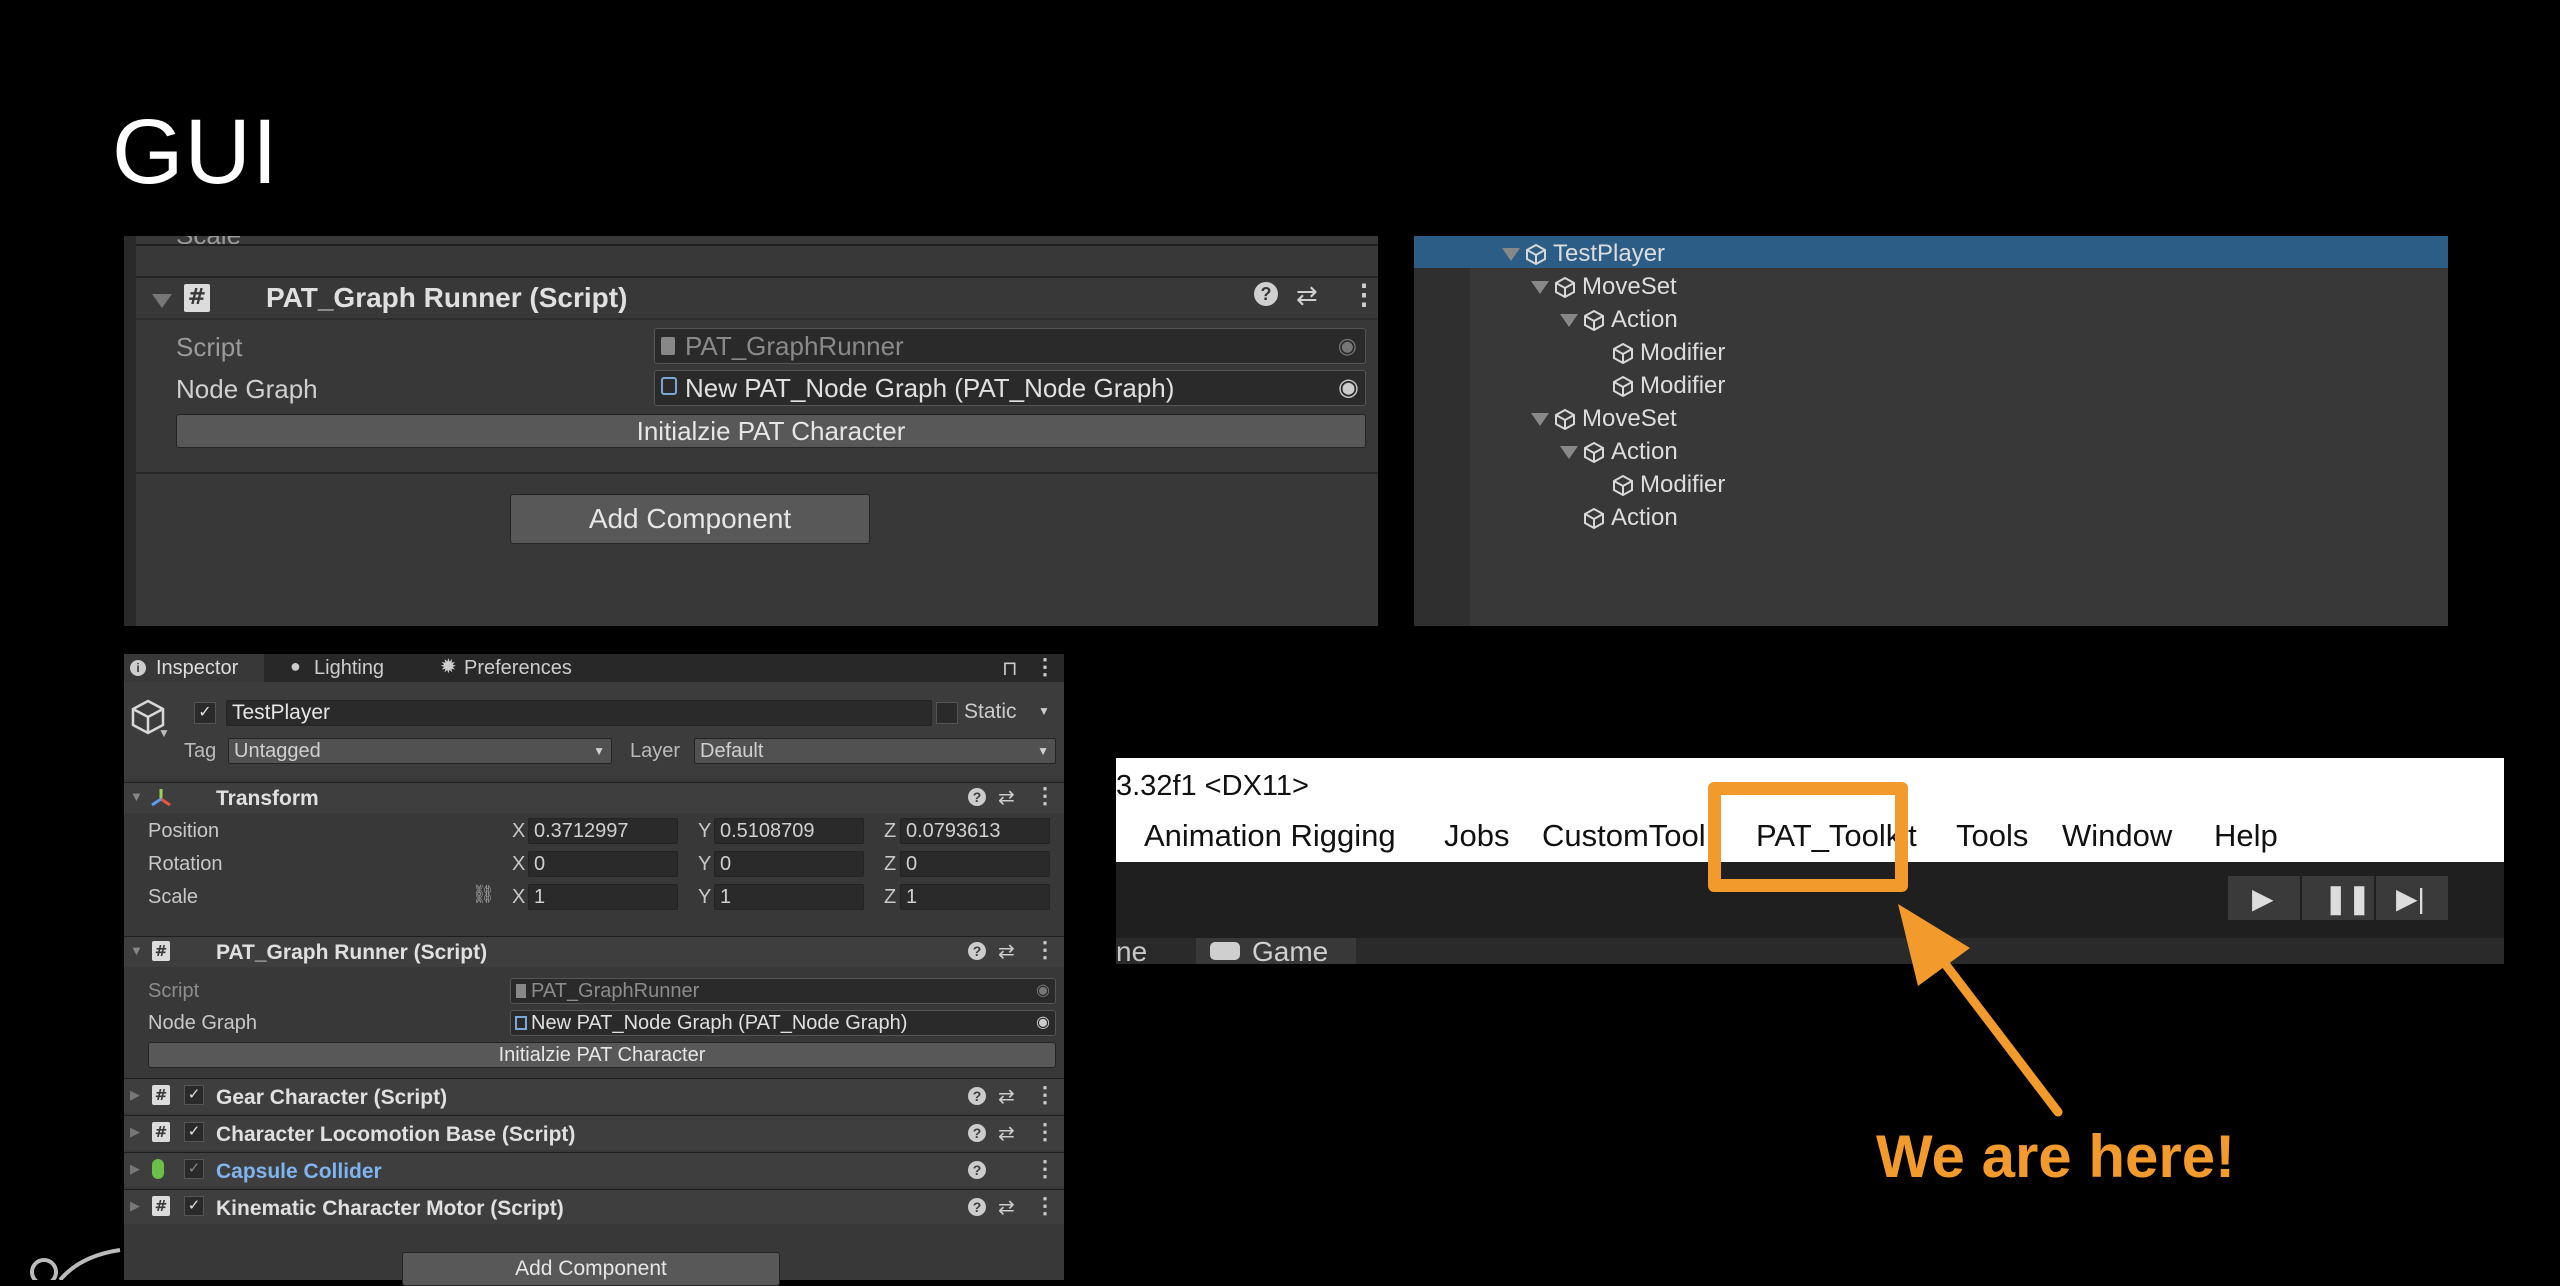 The image size is (2560, 1286). I want to click on position-y-field: 0.5108709, so click(789, 831).